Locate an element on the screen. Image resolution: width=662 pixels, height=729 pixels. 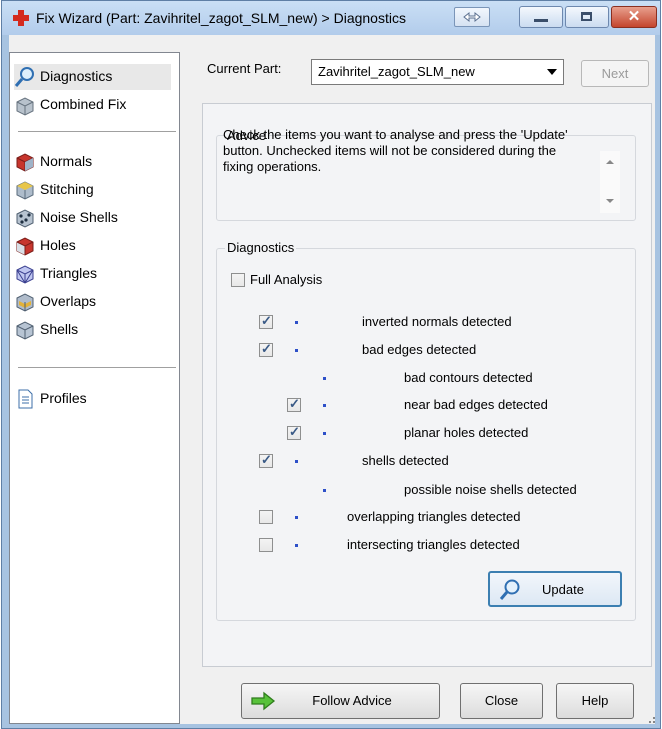
planar-holes-checkbox: ✓ is located at coordinates (294, 432).